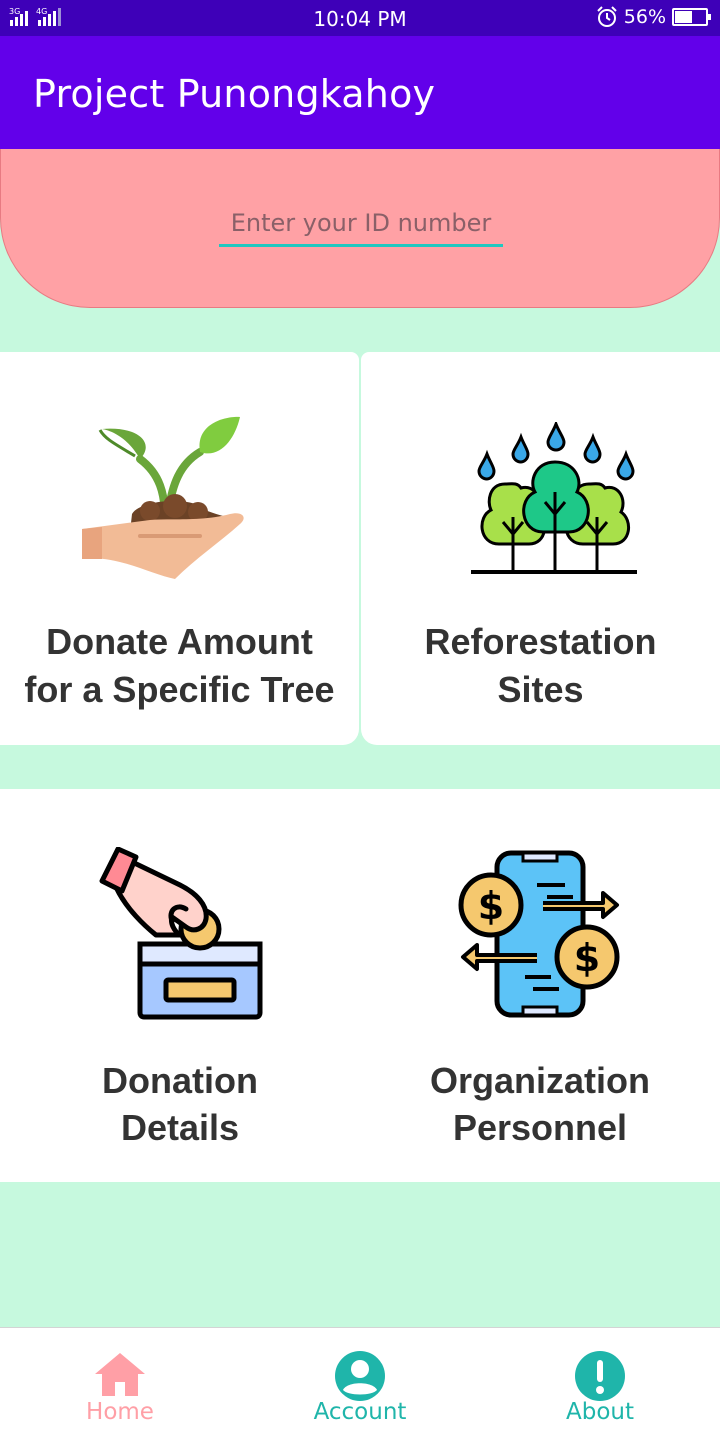 This screenshot has width=720, height=1440. I want to click on home-icon, so click(120, 1374).